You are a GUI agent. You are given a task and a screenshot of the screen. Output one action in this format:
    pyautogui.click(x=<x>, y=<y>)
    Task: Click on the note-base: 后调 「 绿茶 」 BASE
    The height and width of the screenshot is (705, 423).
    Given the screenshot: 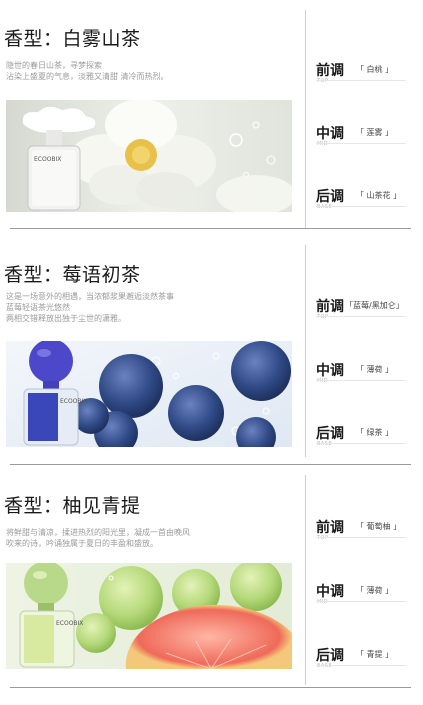 What is the action you would take?
    pyautogui.click(x=366, y=435)
    